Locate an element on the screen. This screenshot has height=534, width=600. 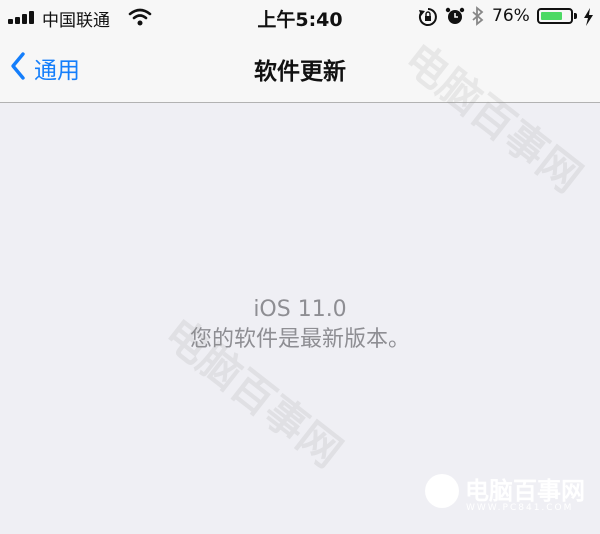
charging-icon is located at coordinates (588, 19).